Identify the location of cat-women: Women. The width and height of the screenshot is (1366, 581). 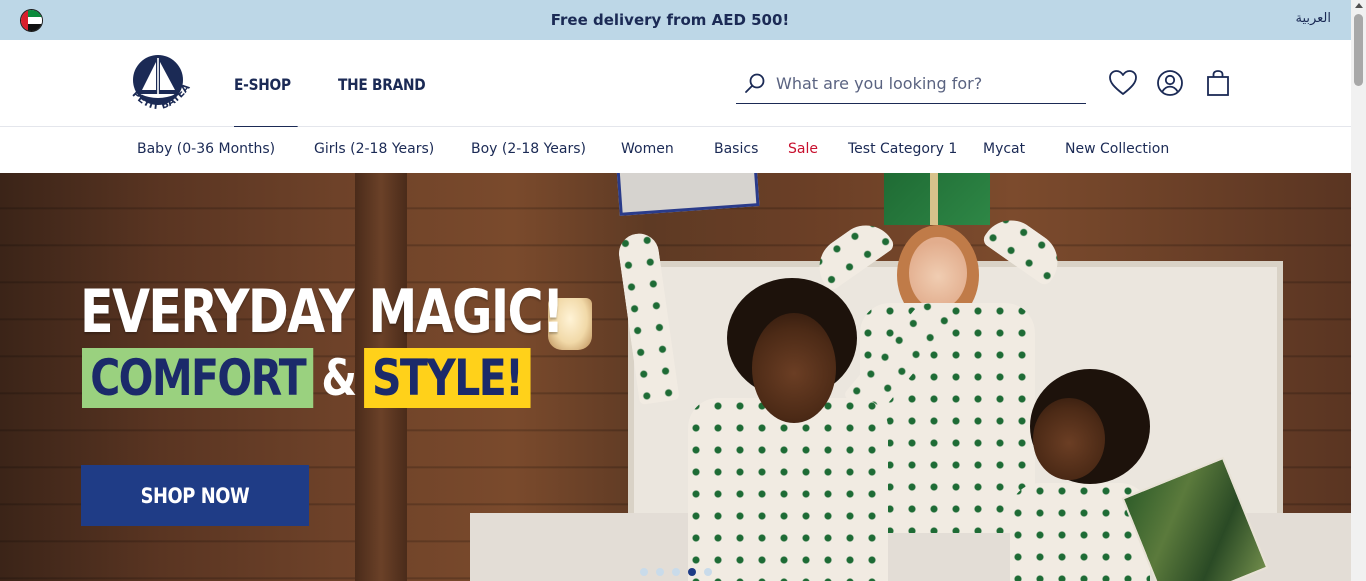
(647, 149).